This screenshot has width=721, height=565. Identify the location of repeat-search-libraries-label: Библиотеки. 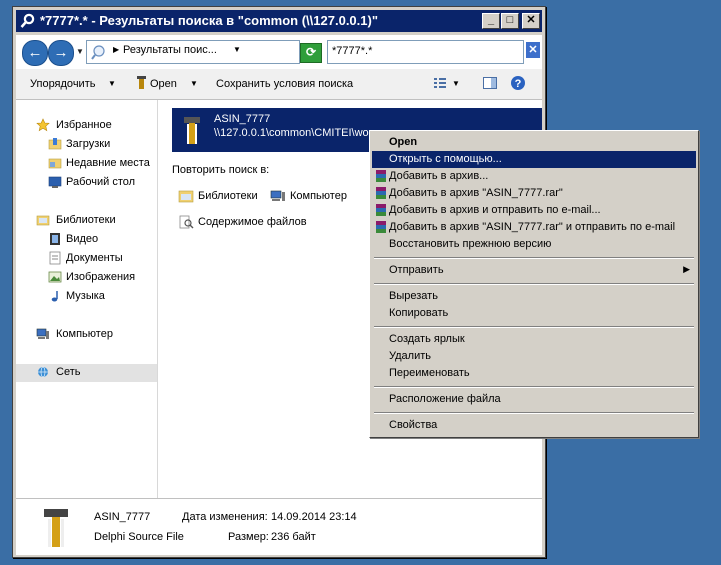
(228, 196).